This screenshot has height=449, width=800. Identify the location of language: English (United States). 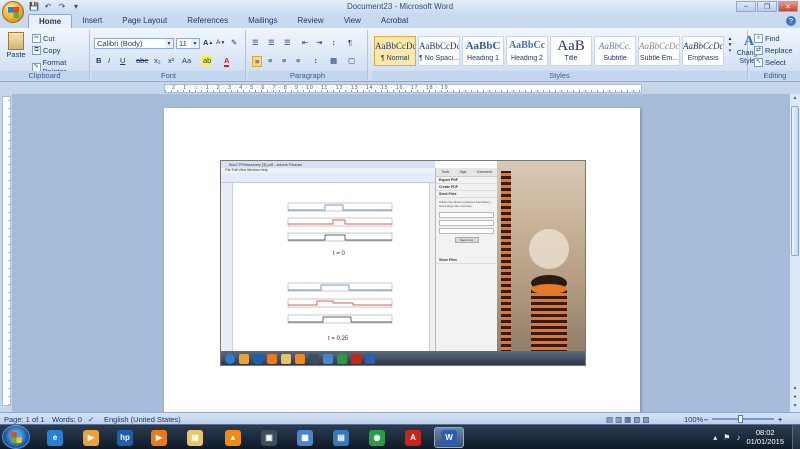
(142, 419).